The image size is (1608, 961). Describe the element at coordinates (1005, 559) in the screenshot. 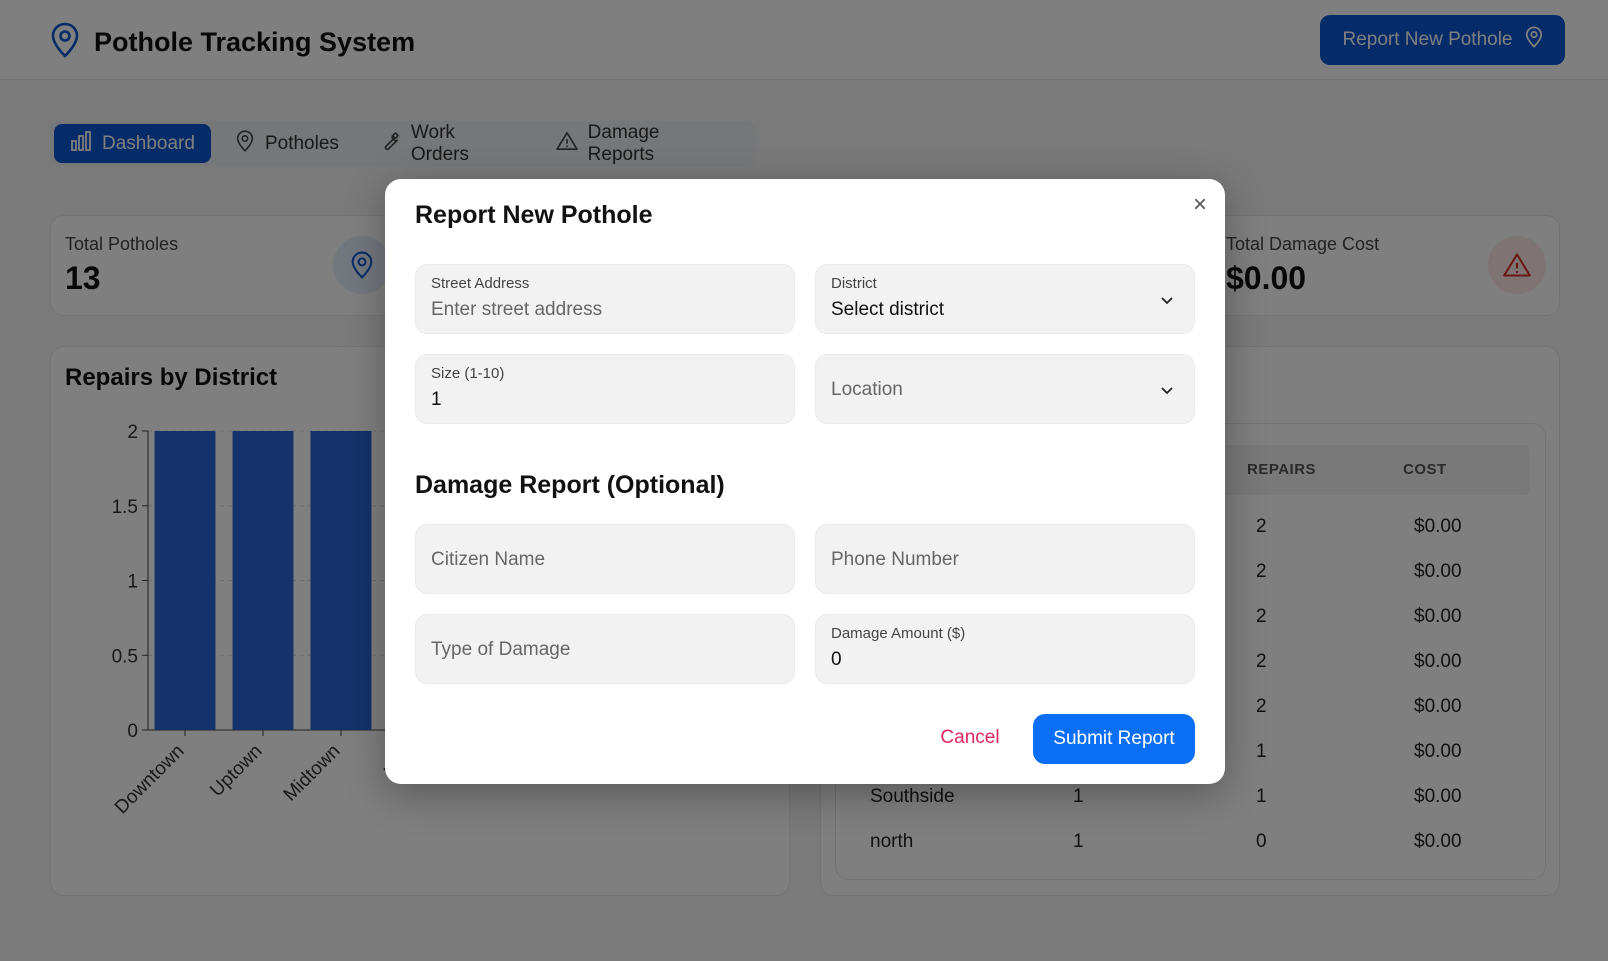

I see `phone-number-input: Phone Number` at that location.